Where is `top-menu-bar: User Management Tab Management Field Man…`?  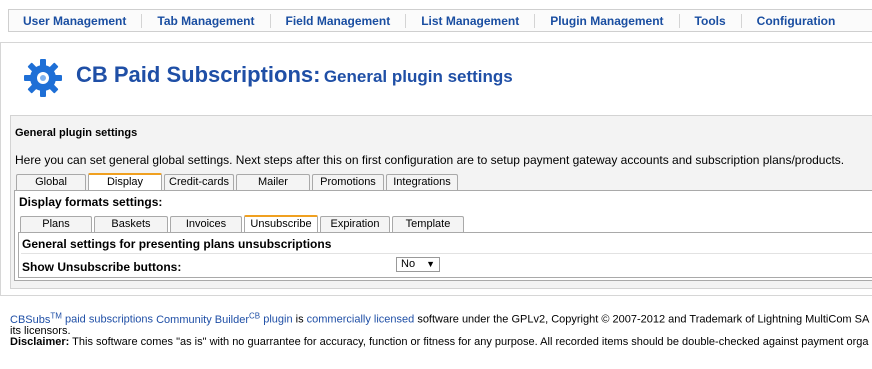 top-menu-bar: User Management Tab Management Field Man… is located at coordinates (440, 20).